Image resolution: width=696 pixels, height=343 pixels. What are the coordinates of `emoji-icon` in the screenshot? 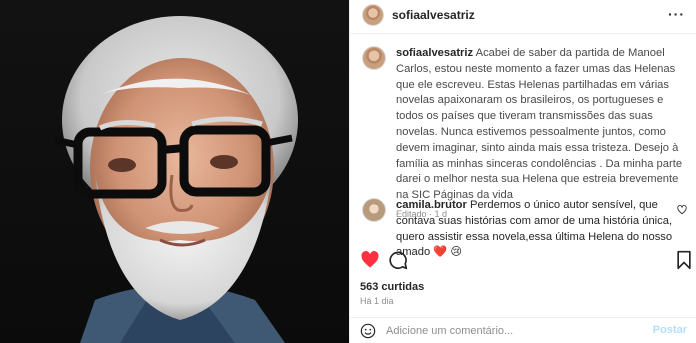 It's located at (368, 331).